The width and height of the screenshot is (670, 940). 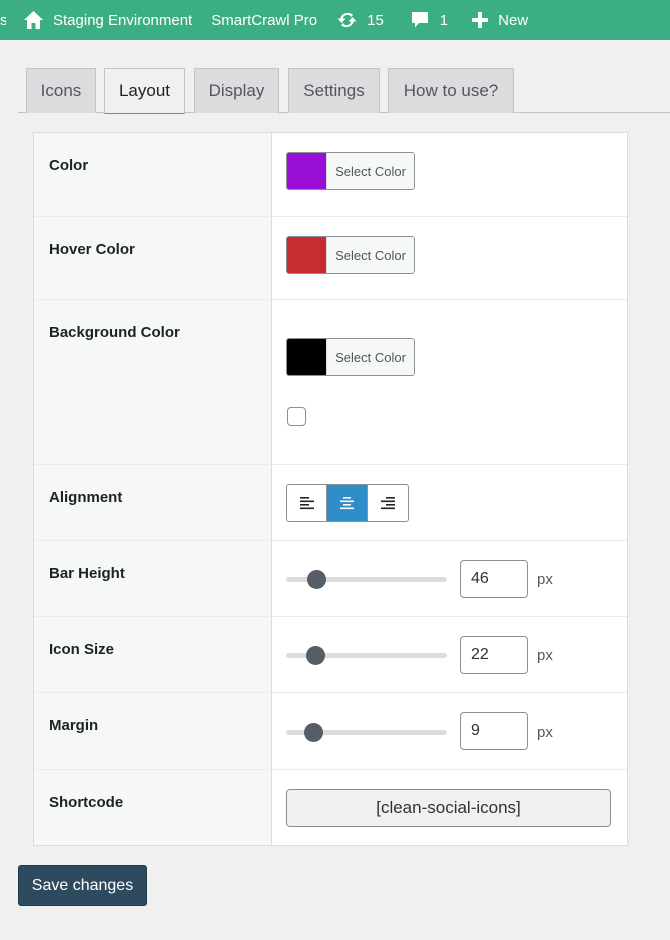 I want to click on align-left-icon, so click(x=306, y=503).